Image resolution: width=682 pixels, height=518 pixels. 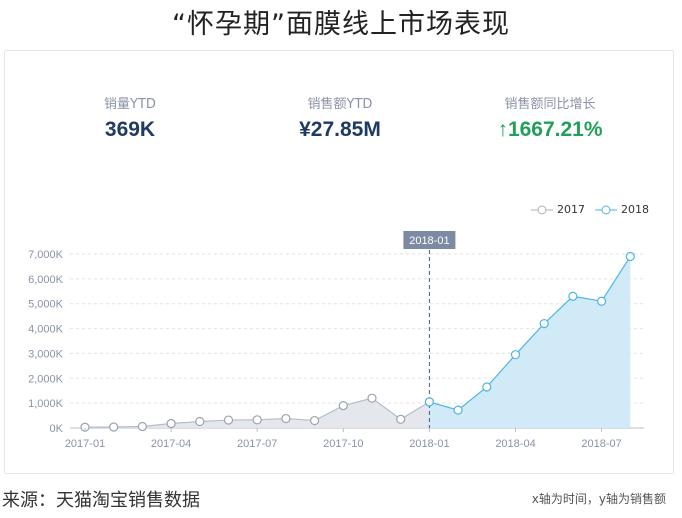 What do you see at coordinates (130, 104) in the screenshot?
I see `kpi-label: 销量YTD` at bounding box center [130, 104].